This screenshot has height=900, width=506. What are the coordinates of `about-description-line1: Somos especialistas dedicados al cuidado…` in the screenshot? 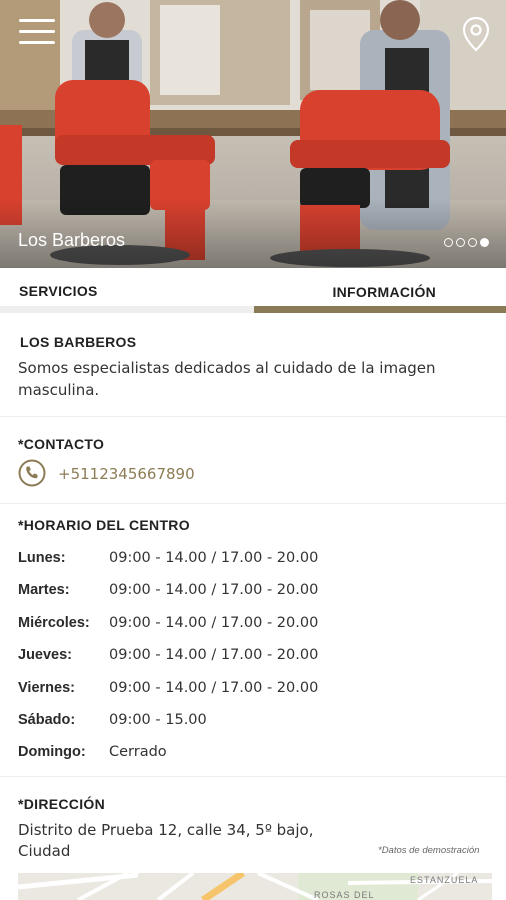 It's located at (227, 368).